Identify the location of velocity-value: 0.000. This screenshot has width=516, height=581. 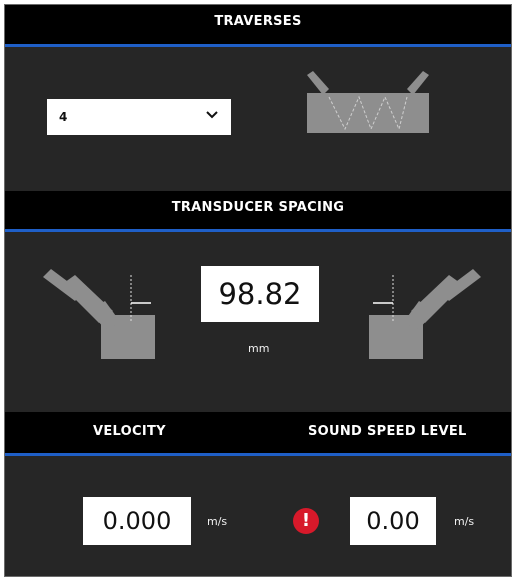
(137, 521).